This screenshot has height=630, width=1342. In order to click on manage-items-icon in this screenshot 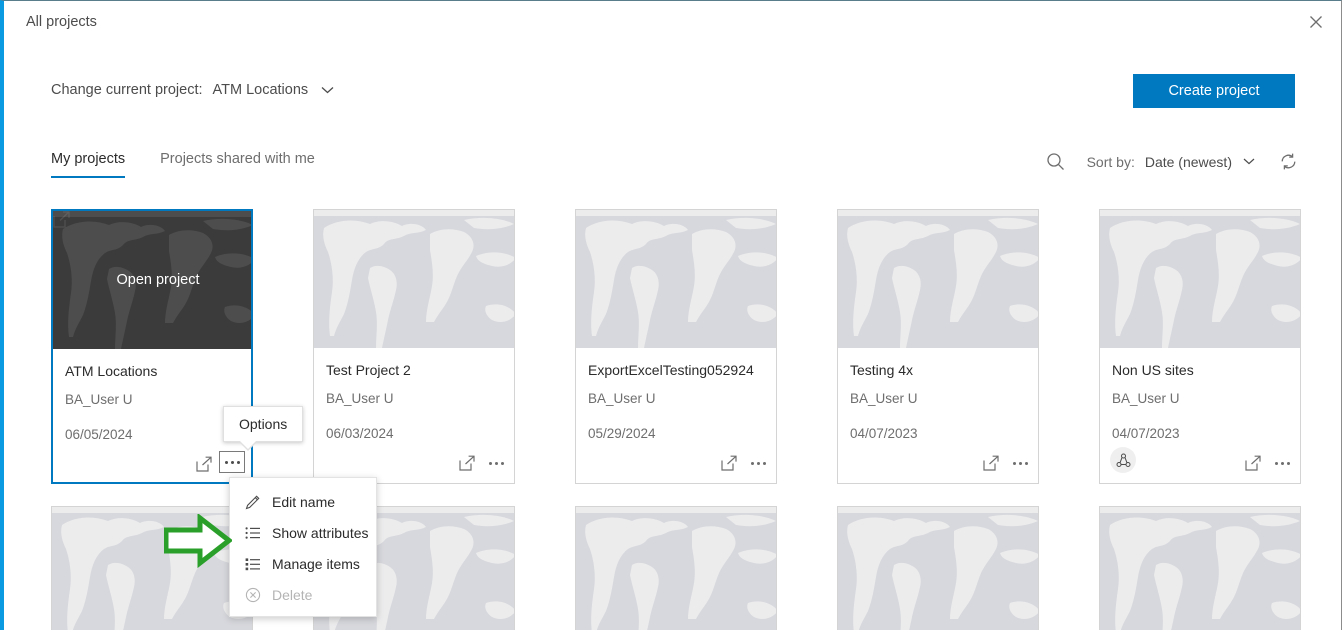, I will do `click(252, 563)`.